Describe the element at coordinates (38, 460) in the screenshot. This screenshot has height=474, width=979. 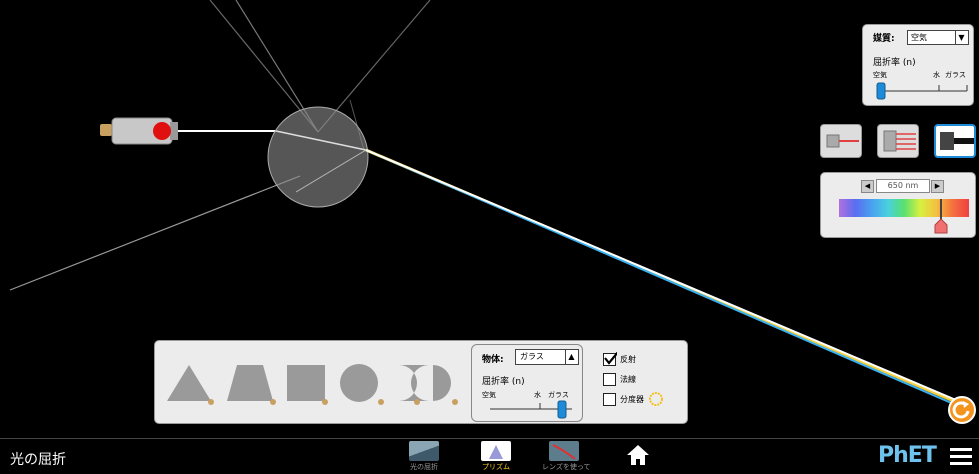
I see `app-title: 光の屈折` at that location.